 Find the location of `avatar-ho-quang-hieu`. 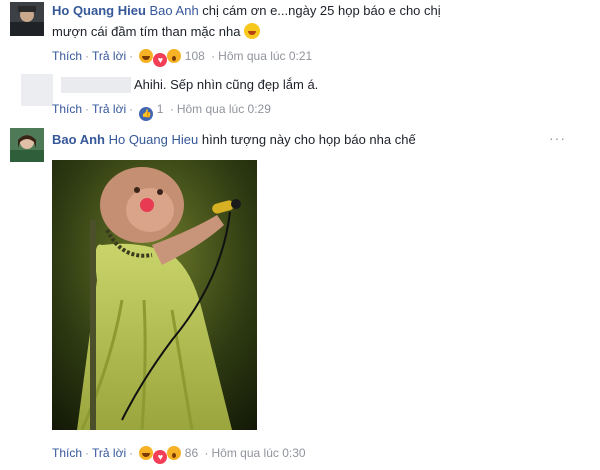

avatar-ho-quang-hieu is located at coordinates (27, 19).